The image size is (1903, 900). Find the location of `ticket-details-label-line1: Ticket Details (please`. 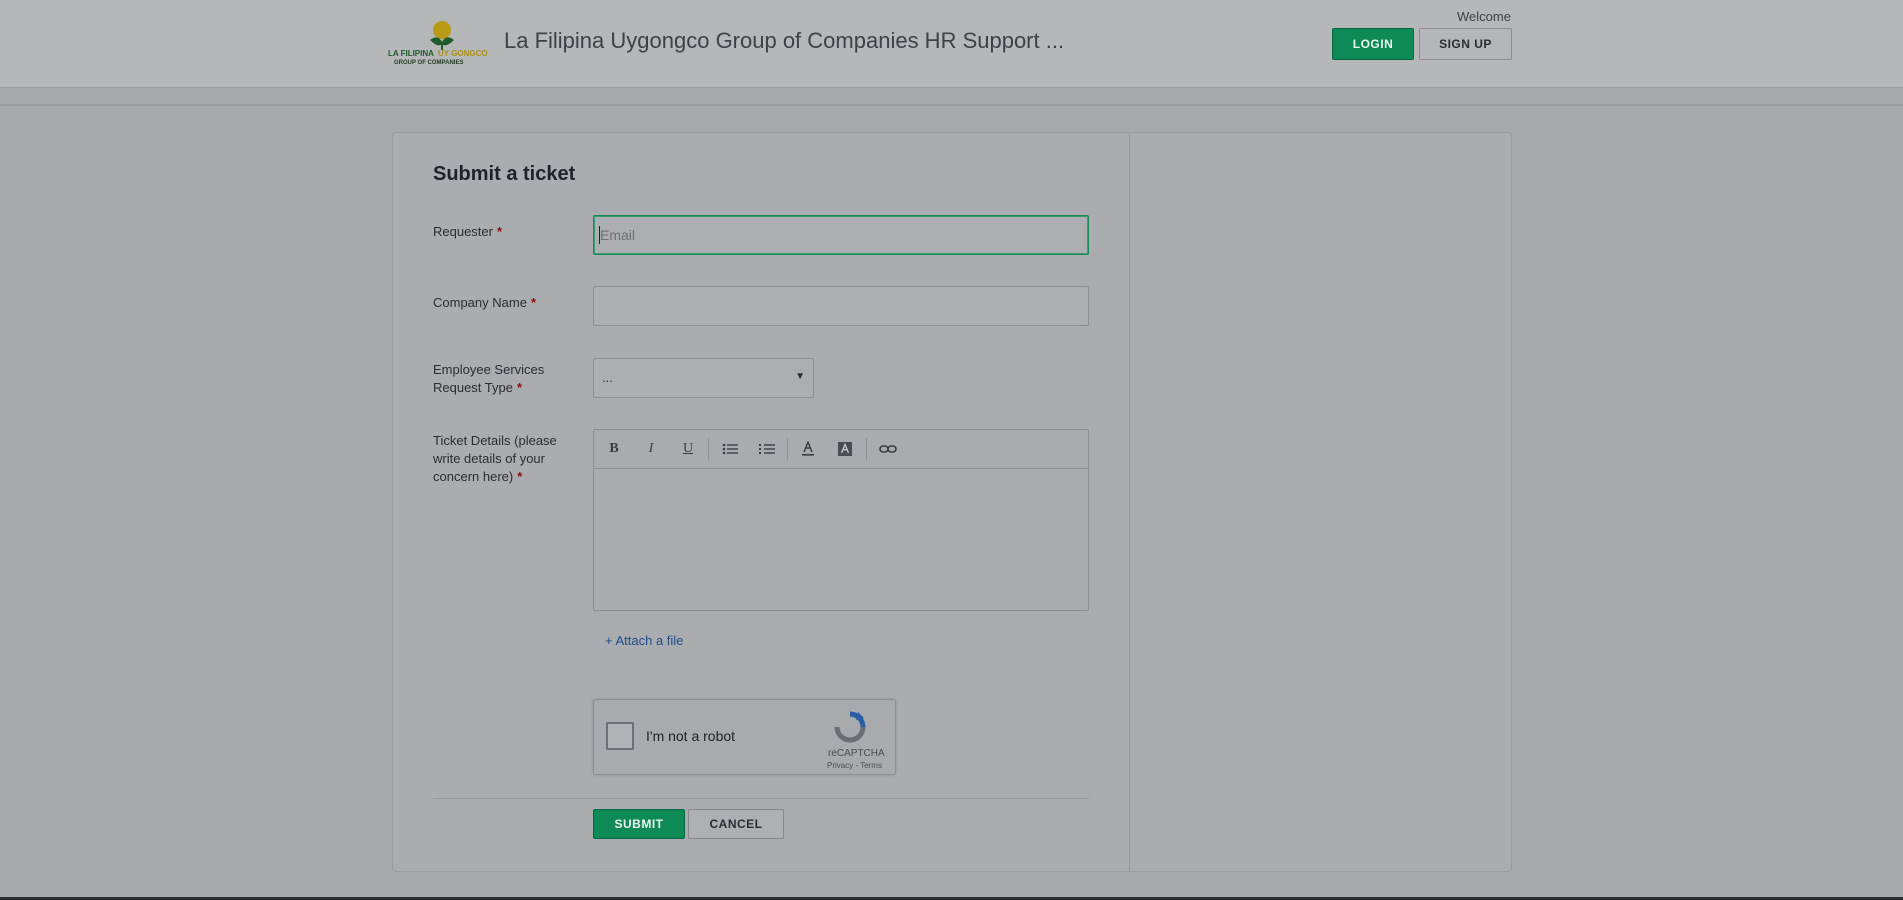

ticket-details-label-line1: Ticket Details (please is located at coordinates (495, 440).